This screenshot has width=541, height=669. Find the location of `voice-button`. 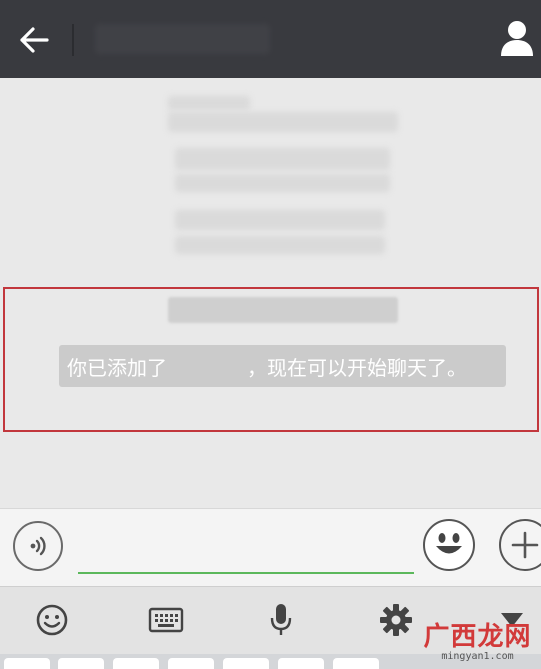

voice-button is located at coordinates (38, 546).